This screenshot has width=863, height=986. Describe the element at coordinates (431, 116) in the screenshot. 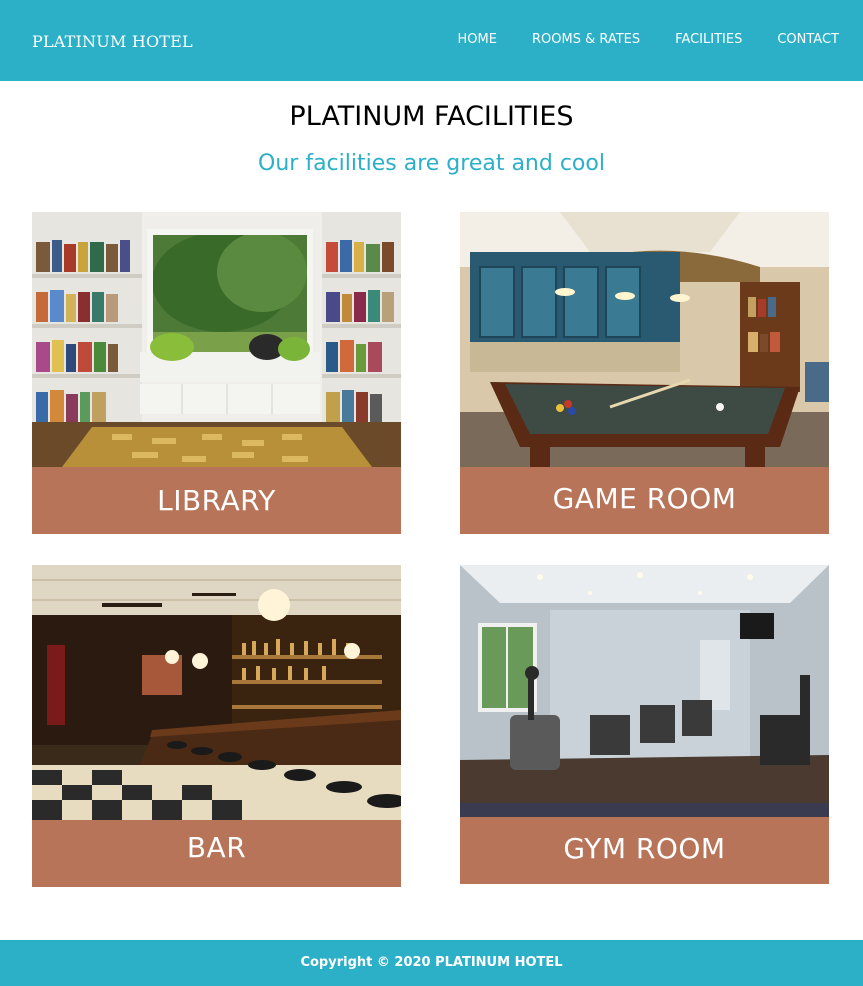

I see `page-title: PLATINUM FACILITIES` at that location.